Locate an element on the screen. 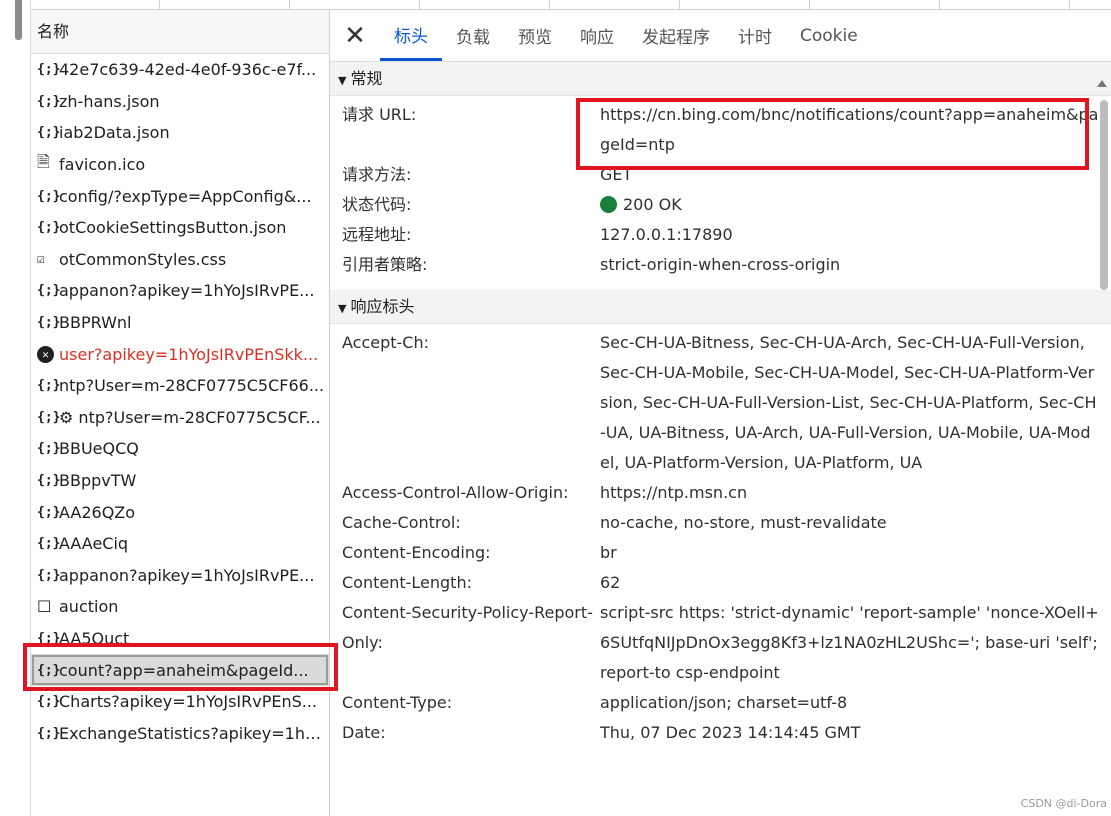 This screenshot has height=816, width=1111. response-header-key: Content-Length: is located at coordinates (407, 582).